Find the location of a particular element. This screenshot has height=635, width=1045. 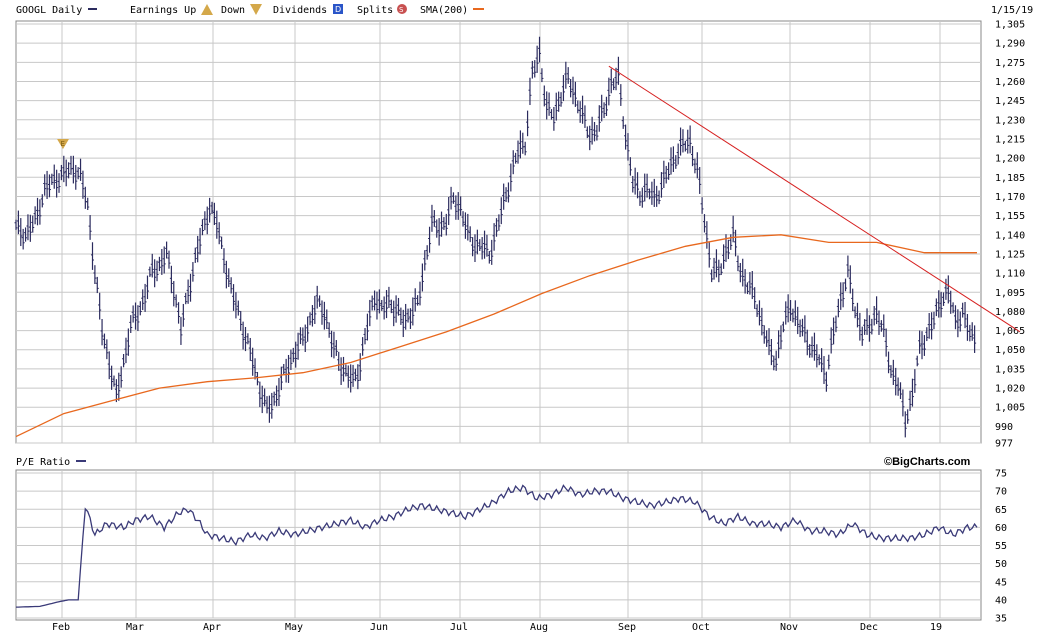

x-tick-label: May is located at coordinates (294, 627).